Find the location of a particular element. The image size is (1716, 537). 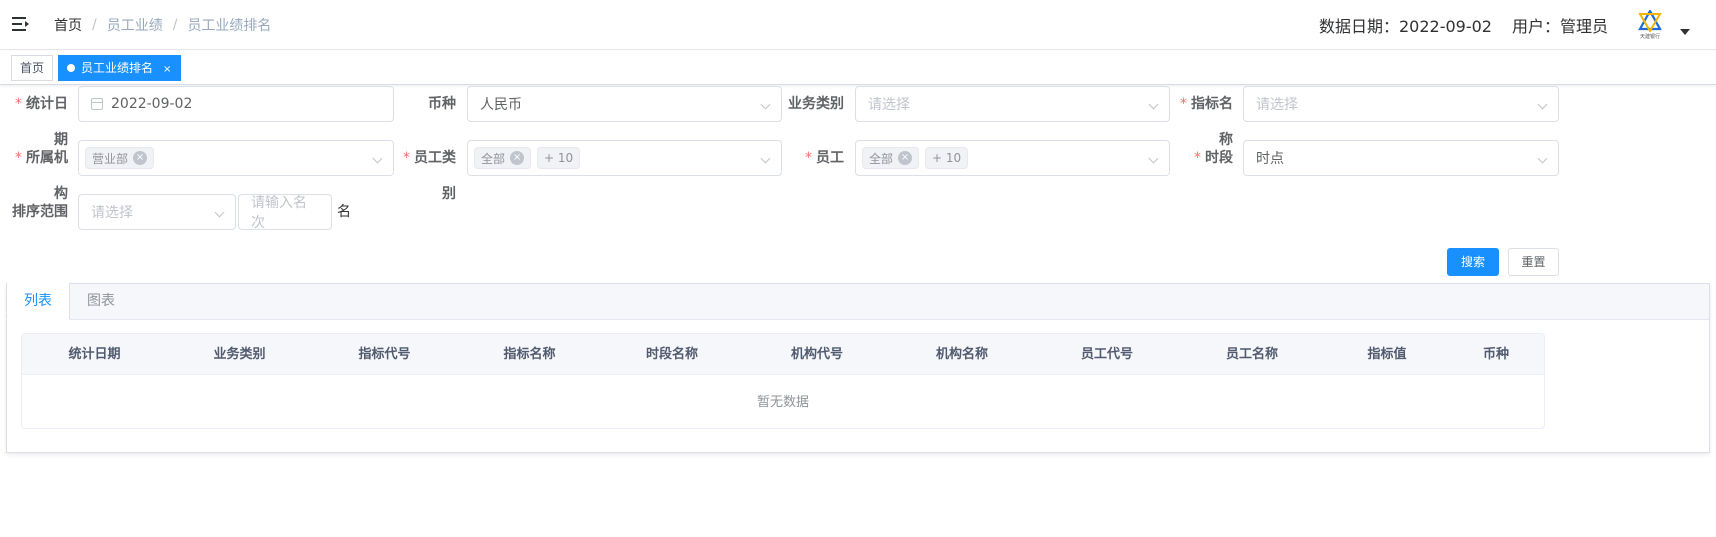

employee-type-label: * 员工类别 is located at coordinates (429, 176).